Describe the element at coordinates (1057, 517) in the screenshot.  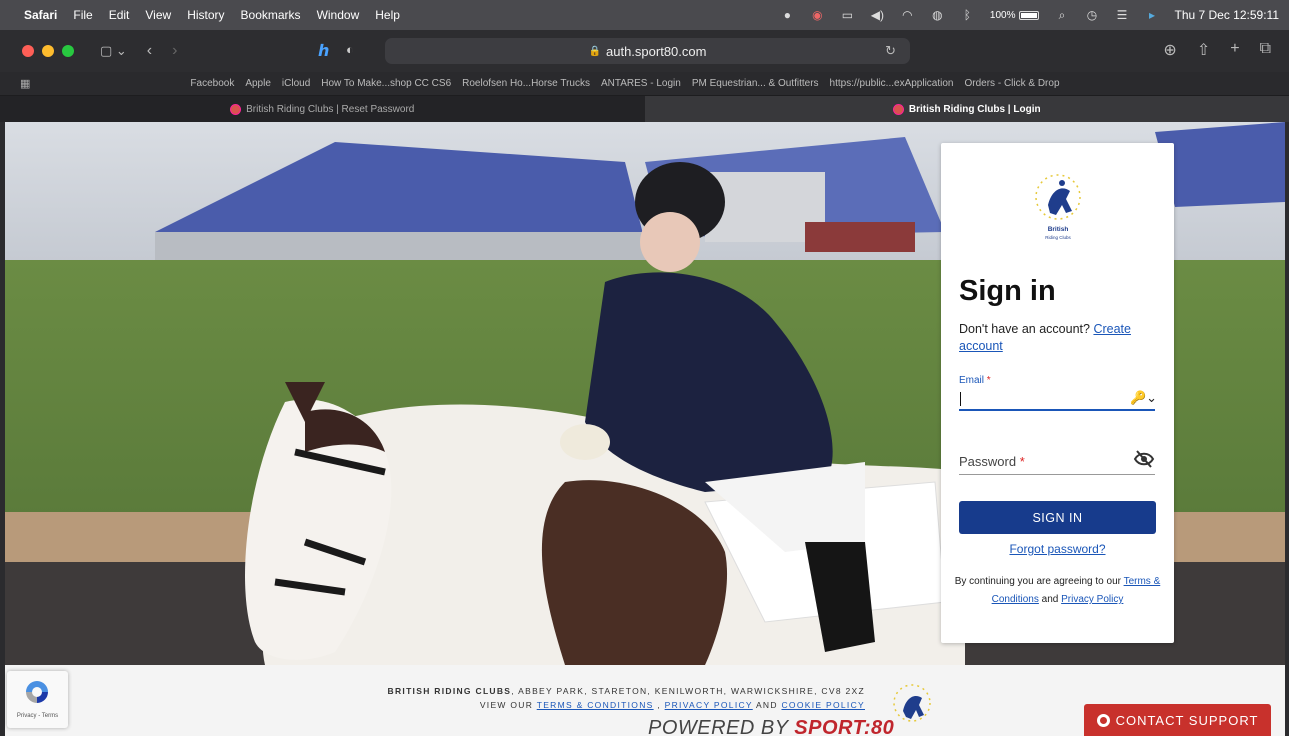
I see `sign-in-button: SIGN IN` at that location.